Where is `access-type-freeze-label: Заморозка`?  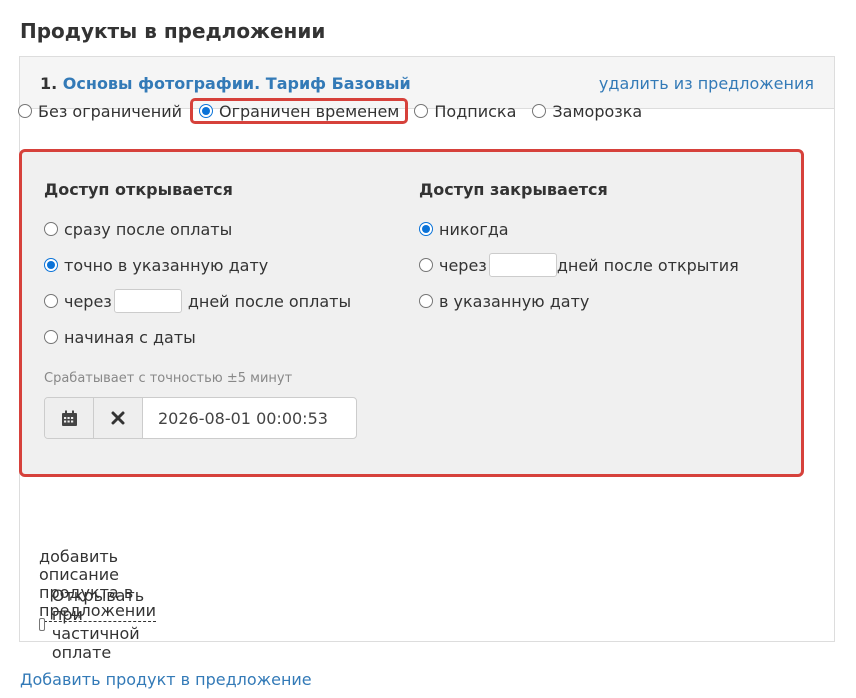
access-type-freeze-label: Заморозка is located at coordinates (597, 111).